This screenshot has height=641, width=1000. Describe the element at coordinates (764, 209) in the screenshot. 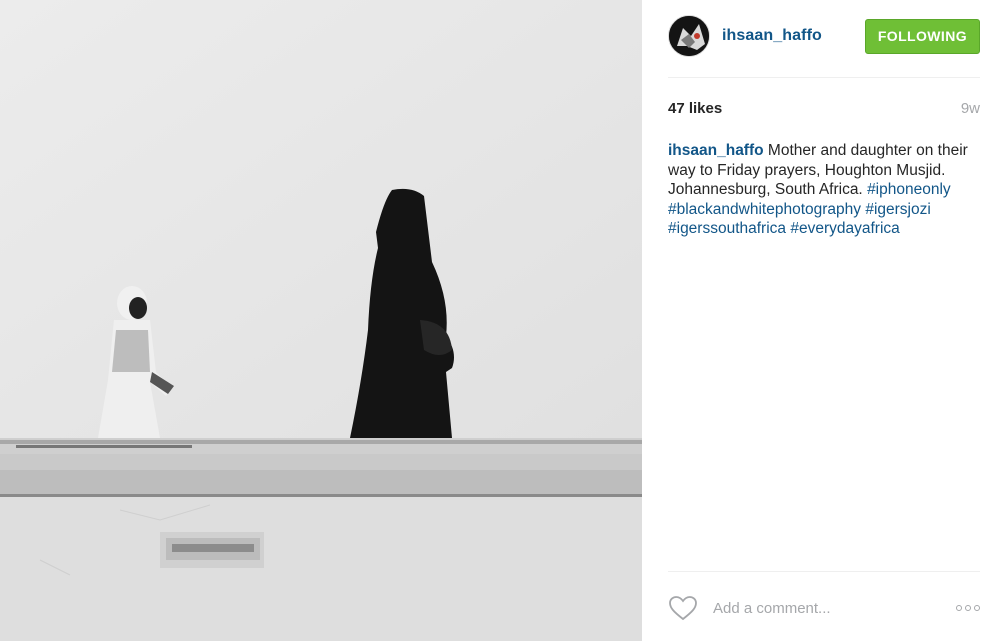

I see `hashtag-link: #blackandwhitephotography` at that location.